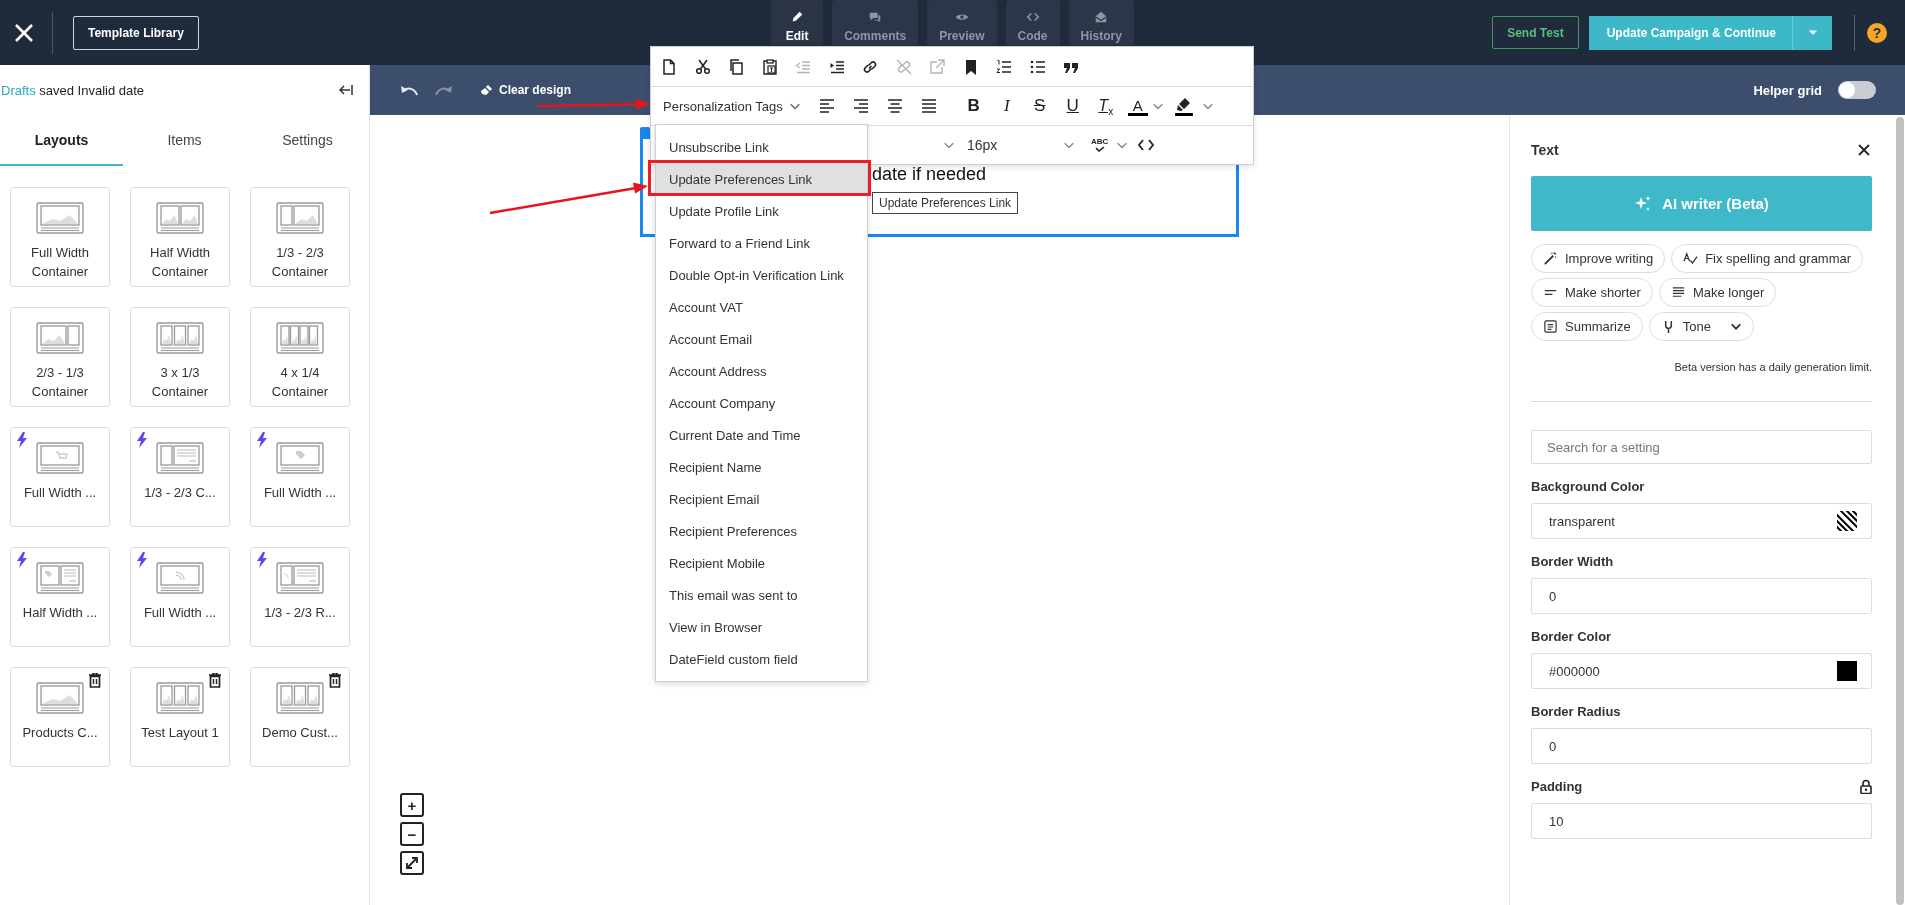  What do you see at coordinates (826, 106) in the screenshot?
I see `align-left-icon` at bounding box center [826, 106].